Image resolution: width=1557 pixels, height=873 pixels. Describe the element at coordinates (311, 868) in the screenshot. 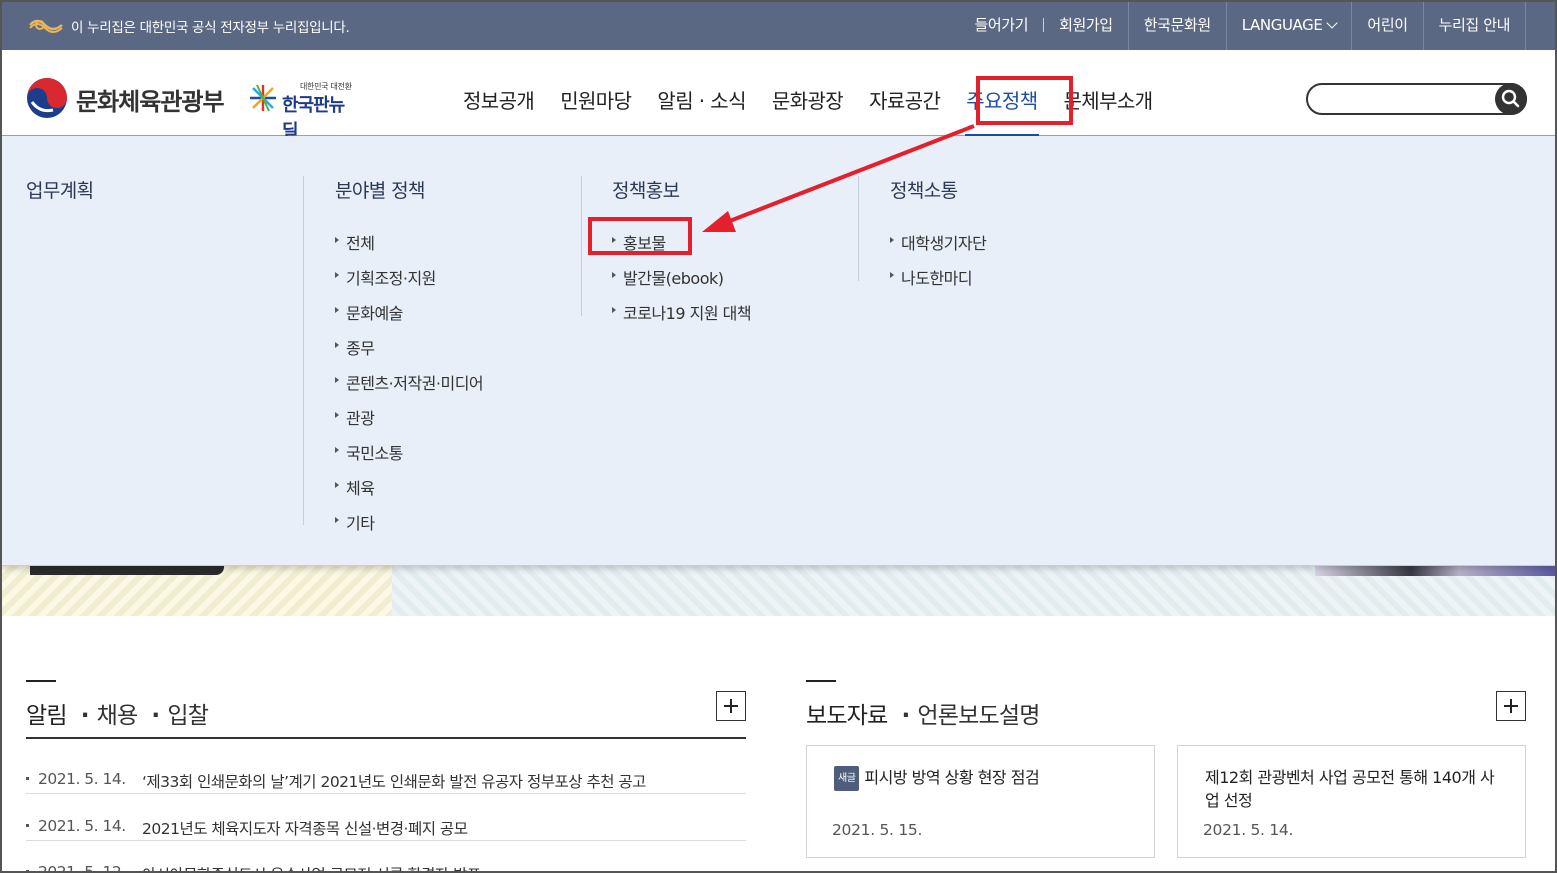

I see `notice-title: 아시아문화중심도시 우수사업 공모전 서류 합격자 발표` at that location.